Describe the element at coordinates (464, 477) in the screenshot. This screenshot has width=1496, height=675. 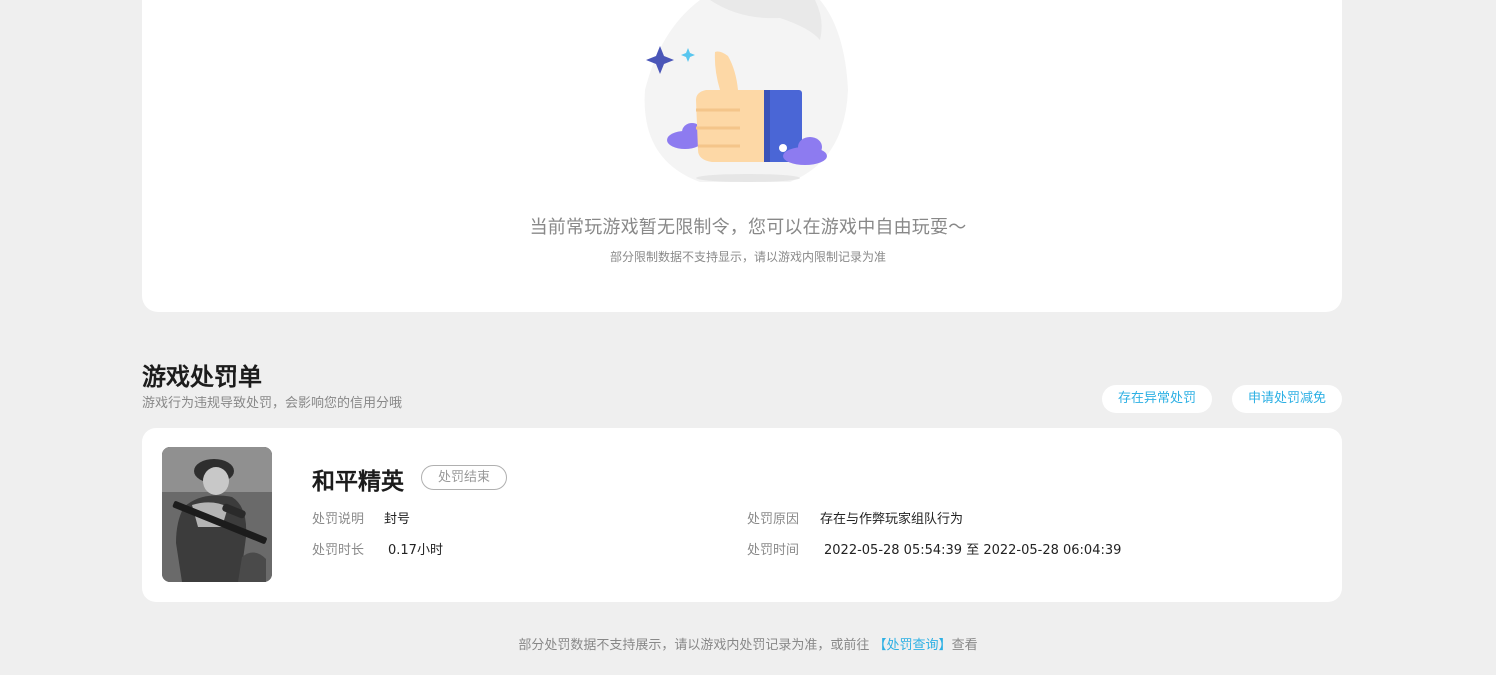
I see `status-badge: 处罚结束` at that location.